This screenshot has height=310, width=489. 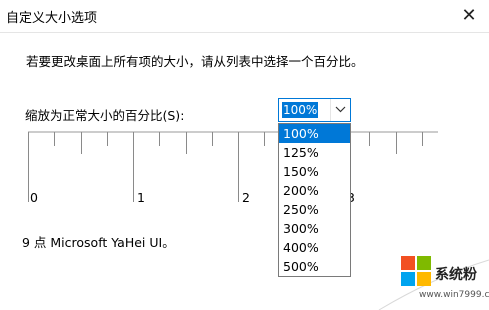 What do you see at coordinates (314, 190) in the screenshot?
I see `dropdown-option: 200%` at bounding box center [314, 190].